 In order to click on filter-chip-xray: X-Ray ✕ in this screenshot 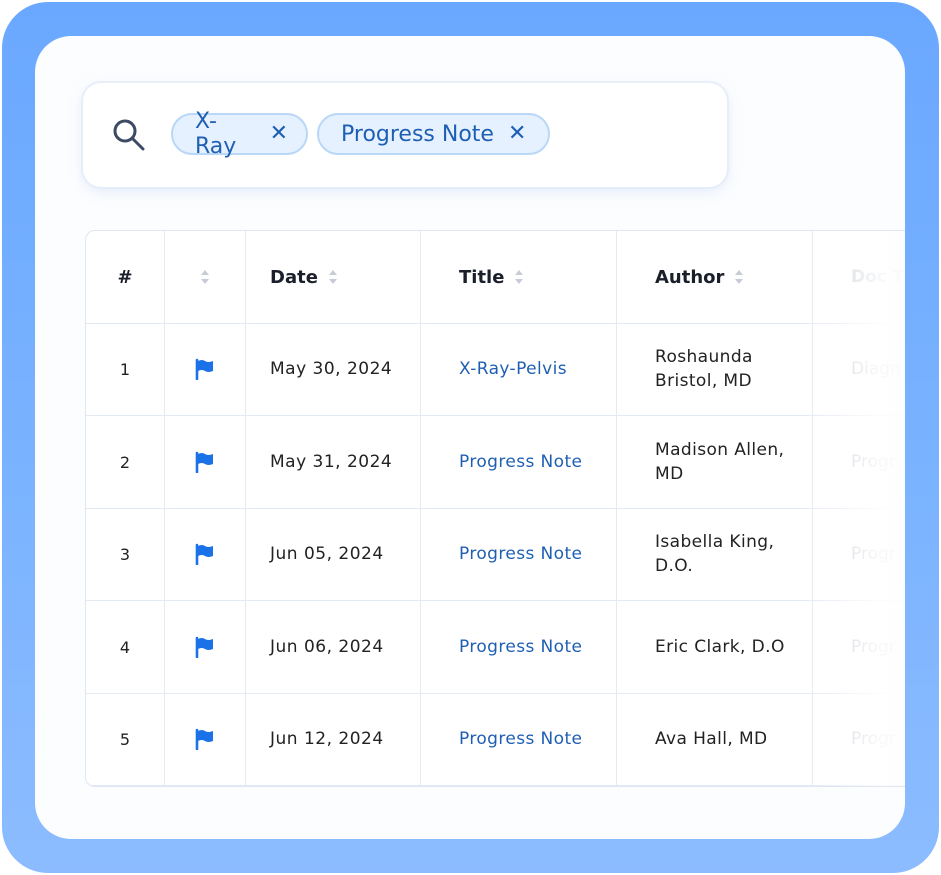, I will do `click(239, 134)`.